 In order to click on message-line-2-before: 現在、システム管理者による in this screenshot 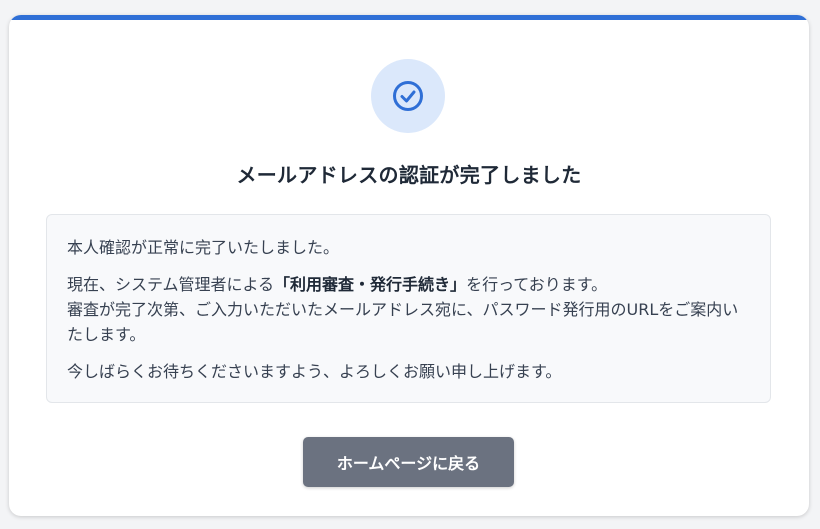, I will do `click(171, 284)`.